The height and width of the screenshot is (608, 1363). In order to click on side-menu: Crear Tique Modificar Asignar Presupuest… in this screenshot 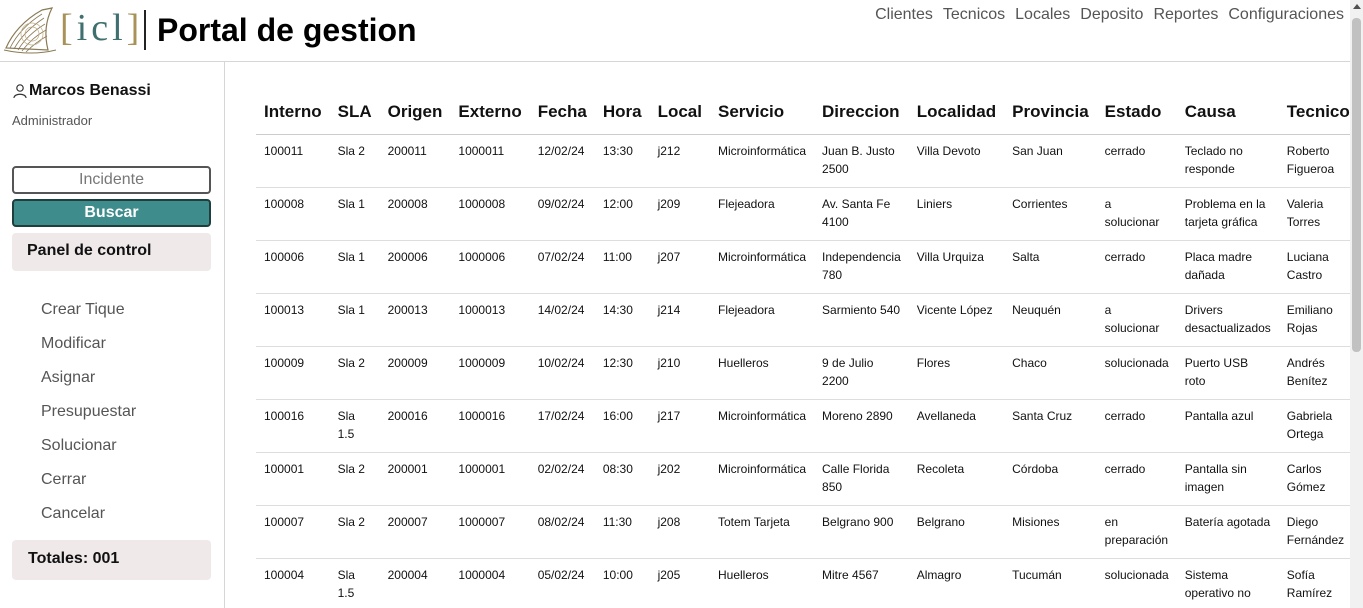, I will do `click(88, 420)`.